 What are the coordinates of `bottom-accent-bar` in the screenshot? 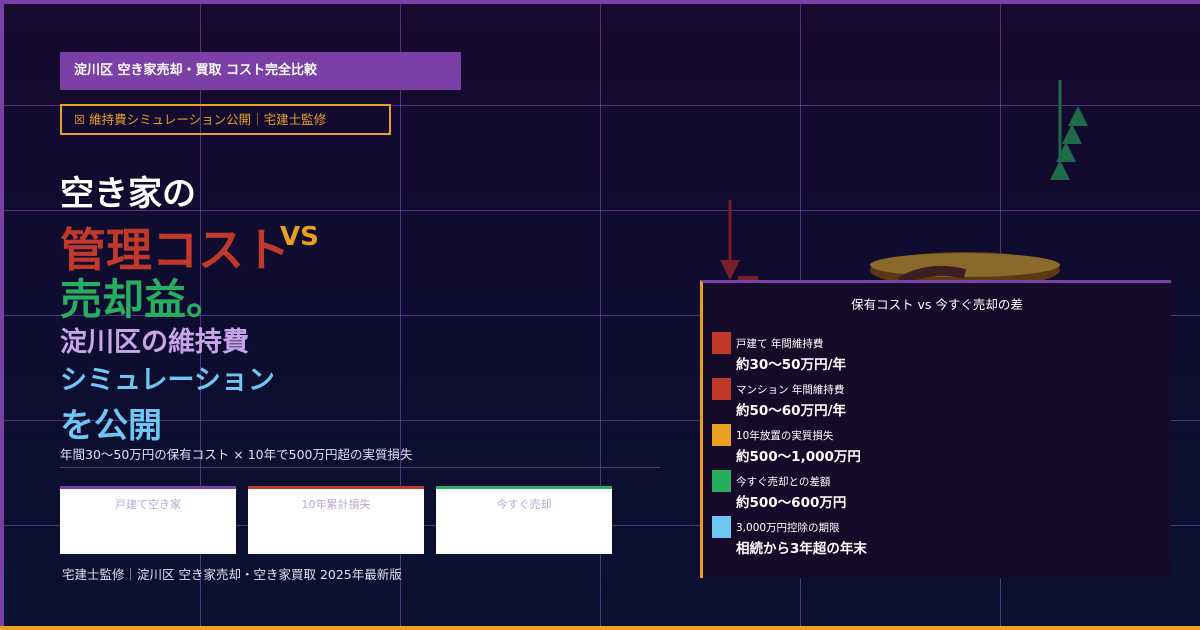 It's located at (600, 628).